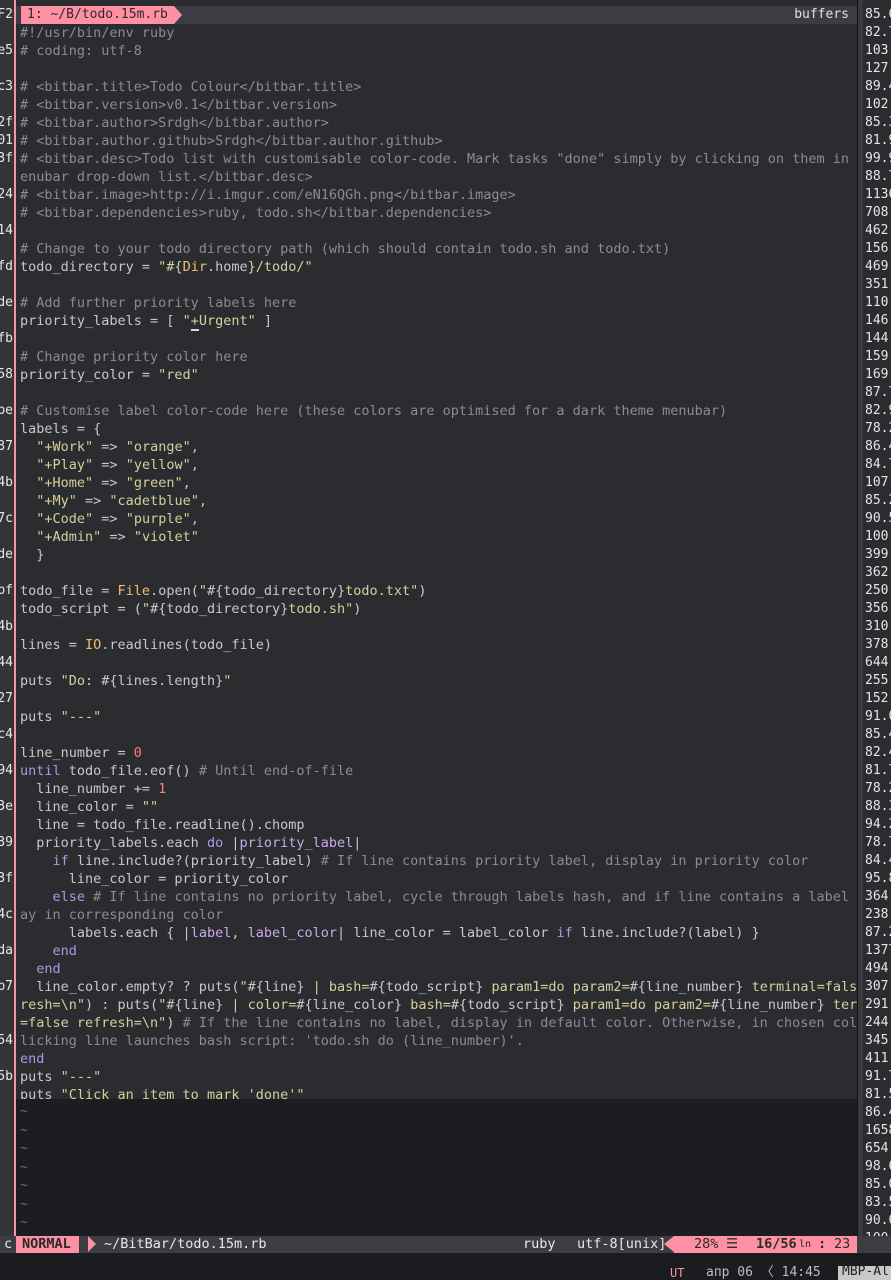  I want to click on code-line: "+Home" => "green",, so click(105, 483).